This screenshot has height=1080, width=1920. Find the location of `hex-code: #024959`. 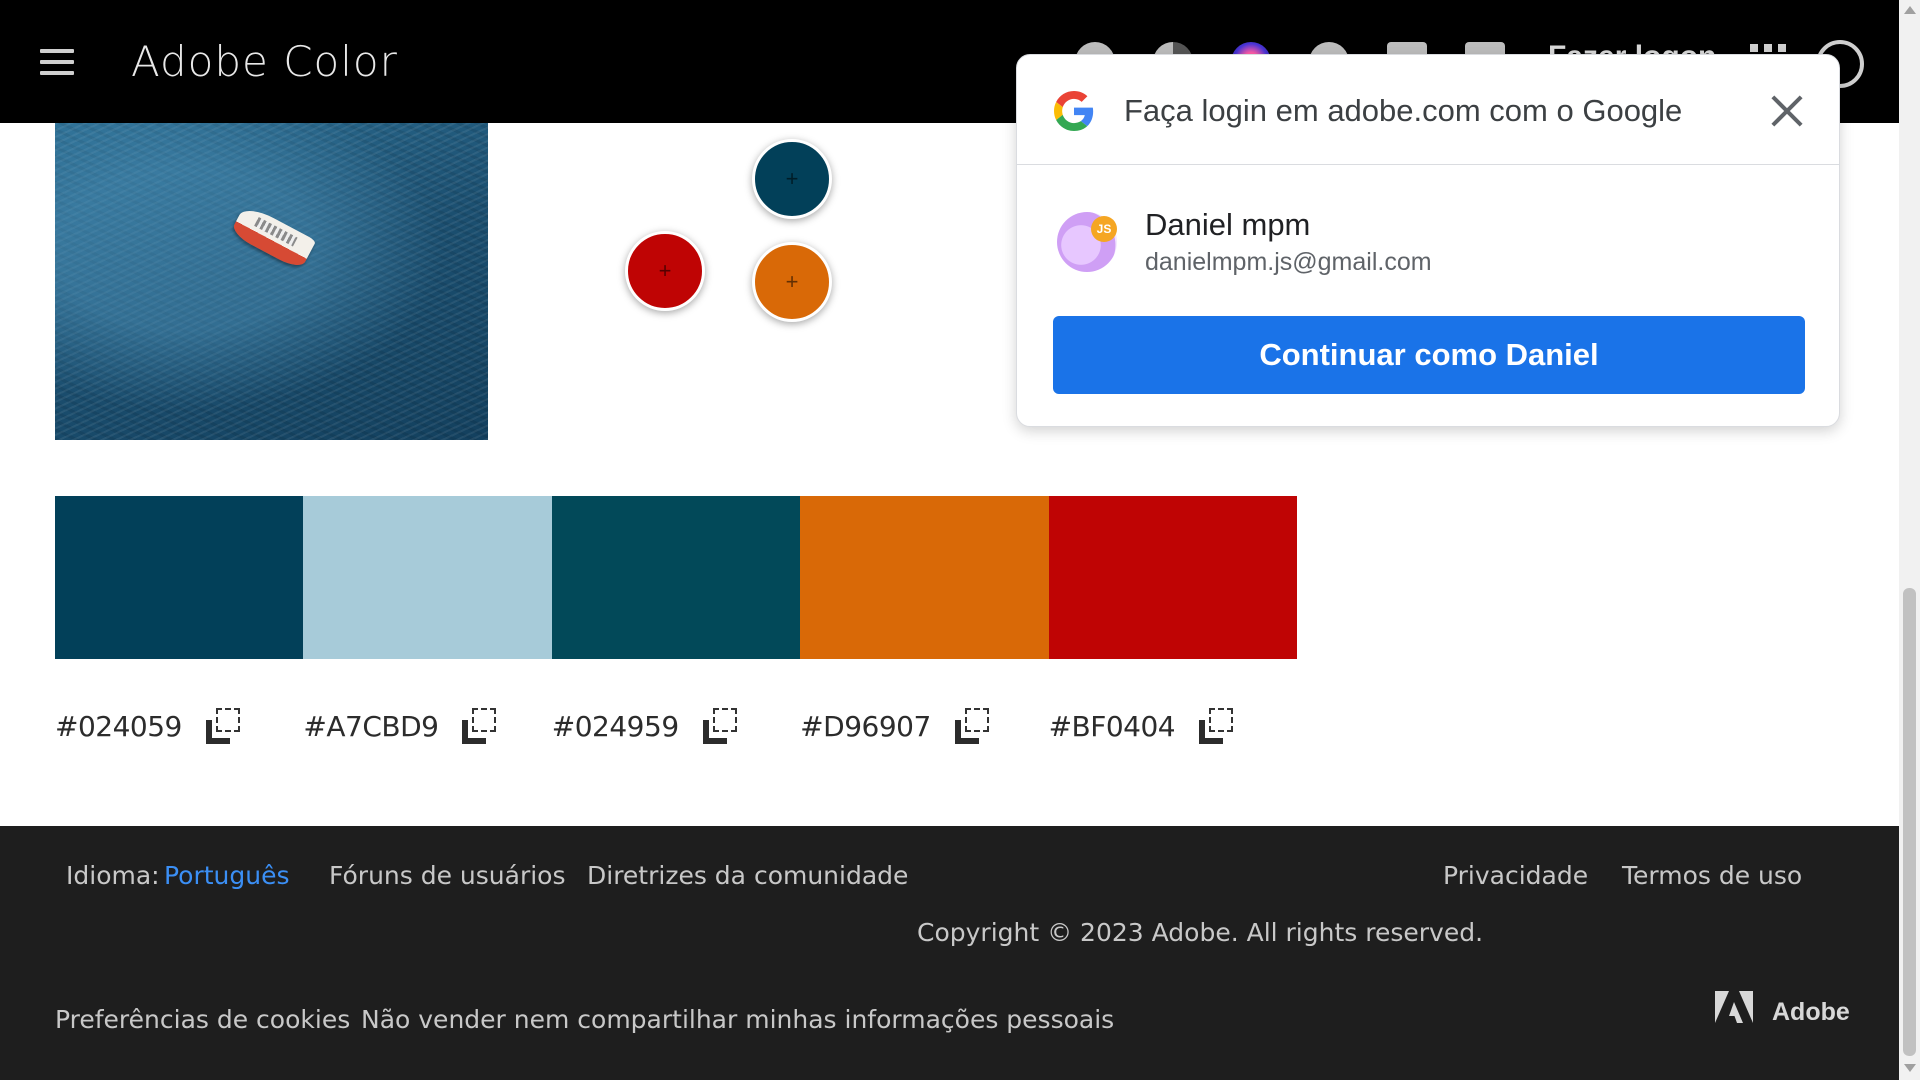

hex-code: #024959 is located at coordinates (615, 726).